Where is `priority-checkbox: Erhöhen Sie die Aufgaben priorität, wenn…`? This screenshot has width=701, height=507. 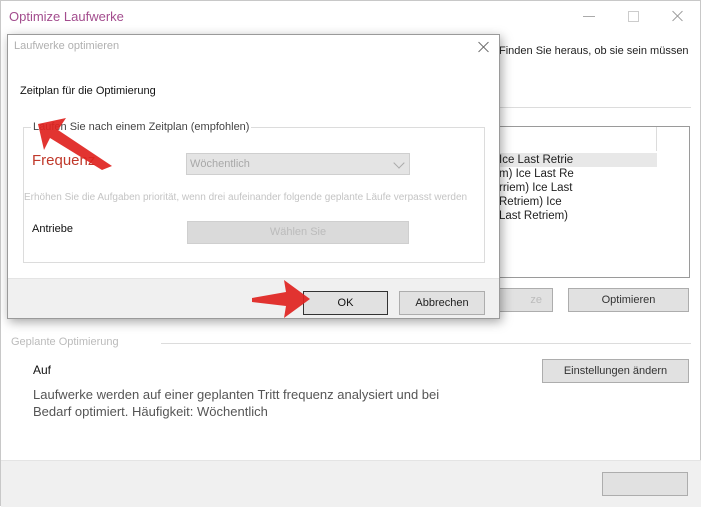
priority-checkbox: Erhöhen Sie die Aufgaben priorität, wenn… is located at coordinates (245, 197).